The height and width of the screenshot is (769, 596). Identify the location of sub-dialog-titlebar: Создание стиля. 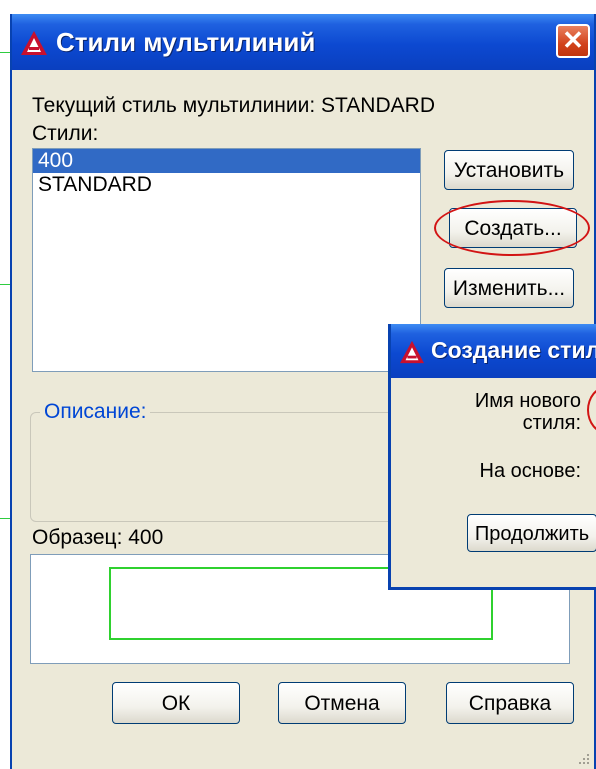
(493, 351).